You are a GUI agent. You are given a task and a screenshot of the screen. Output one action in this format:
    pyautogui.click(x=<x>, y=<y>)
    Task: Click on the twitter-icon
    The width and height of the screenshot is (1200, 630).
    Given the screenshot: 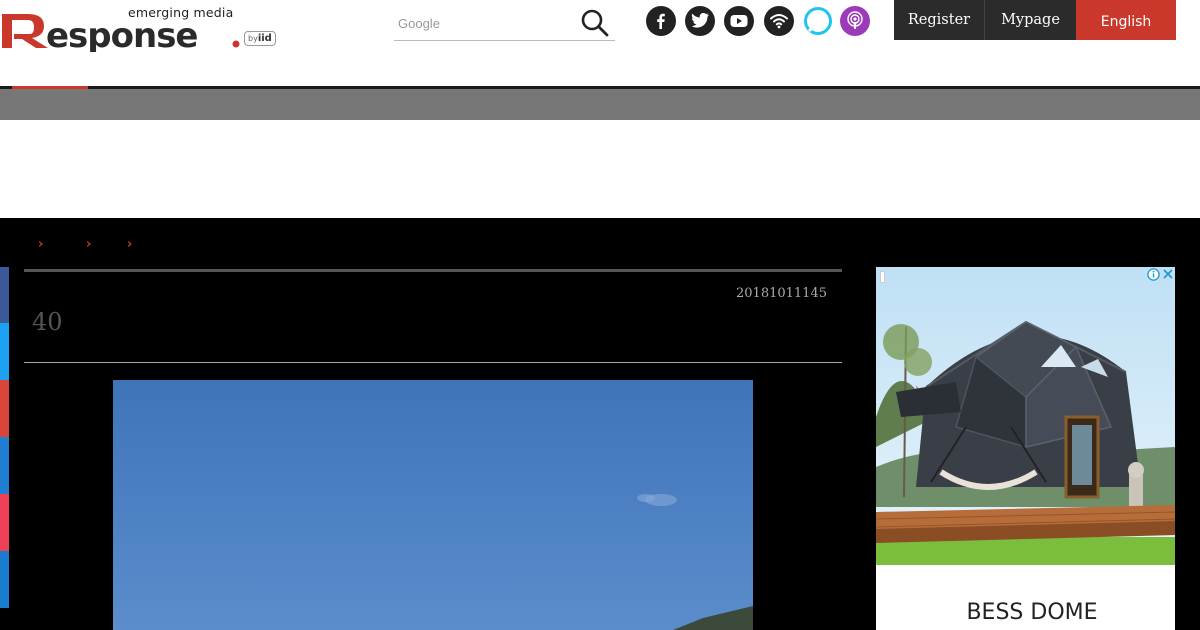 What is the action you would take?
    pyautogui.click(x=700, y=20)
    